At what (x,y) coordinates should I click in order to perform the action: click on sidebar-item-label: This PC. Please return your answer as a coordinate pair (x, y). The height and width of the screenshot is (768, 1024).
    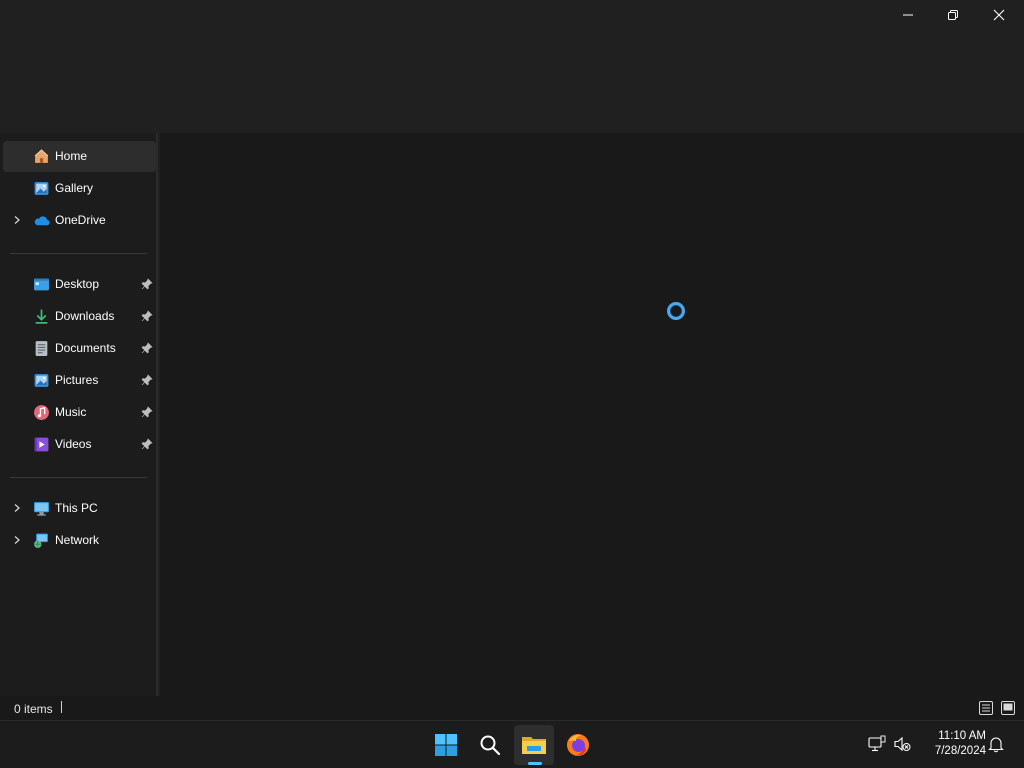
    Looking at the image, I should click on (76, 508).